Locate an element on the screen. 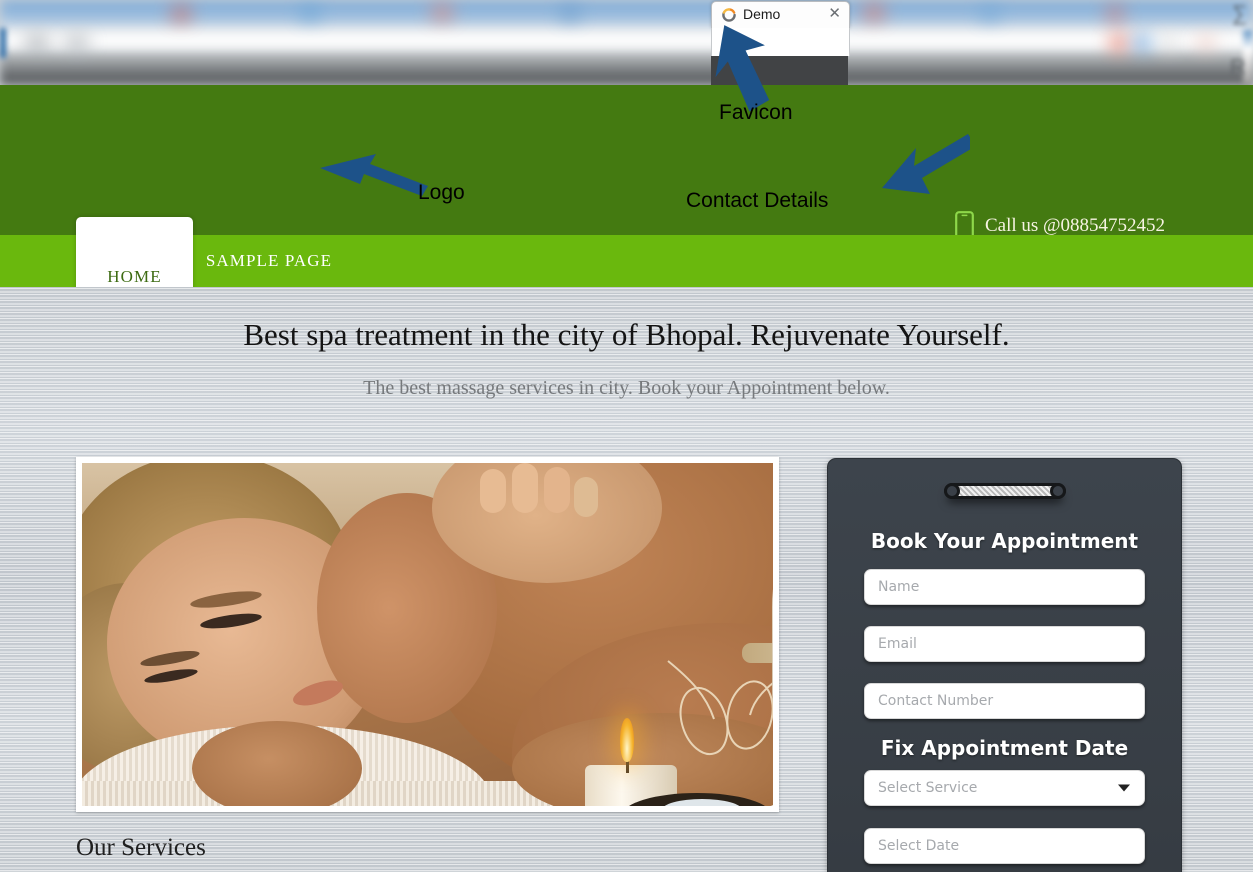 This screenshot has height=872, width=1253. main-navigation: HOME SAMPLE PAGE is located at coordinates (626, 259).